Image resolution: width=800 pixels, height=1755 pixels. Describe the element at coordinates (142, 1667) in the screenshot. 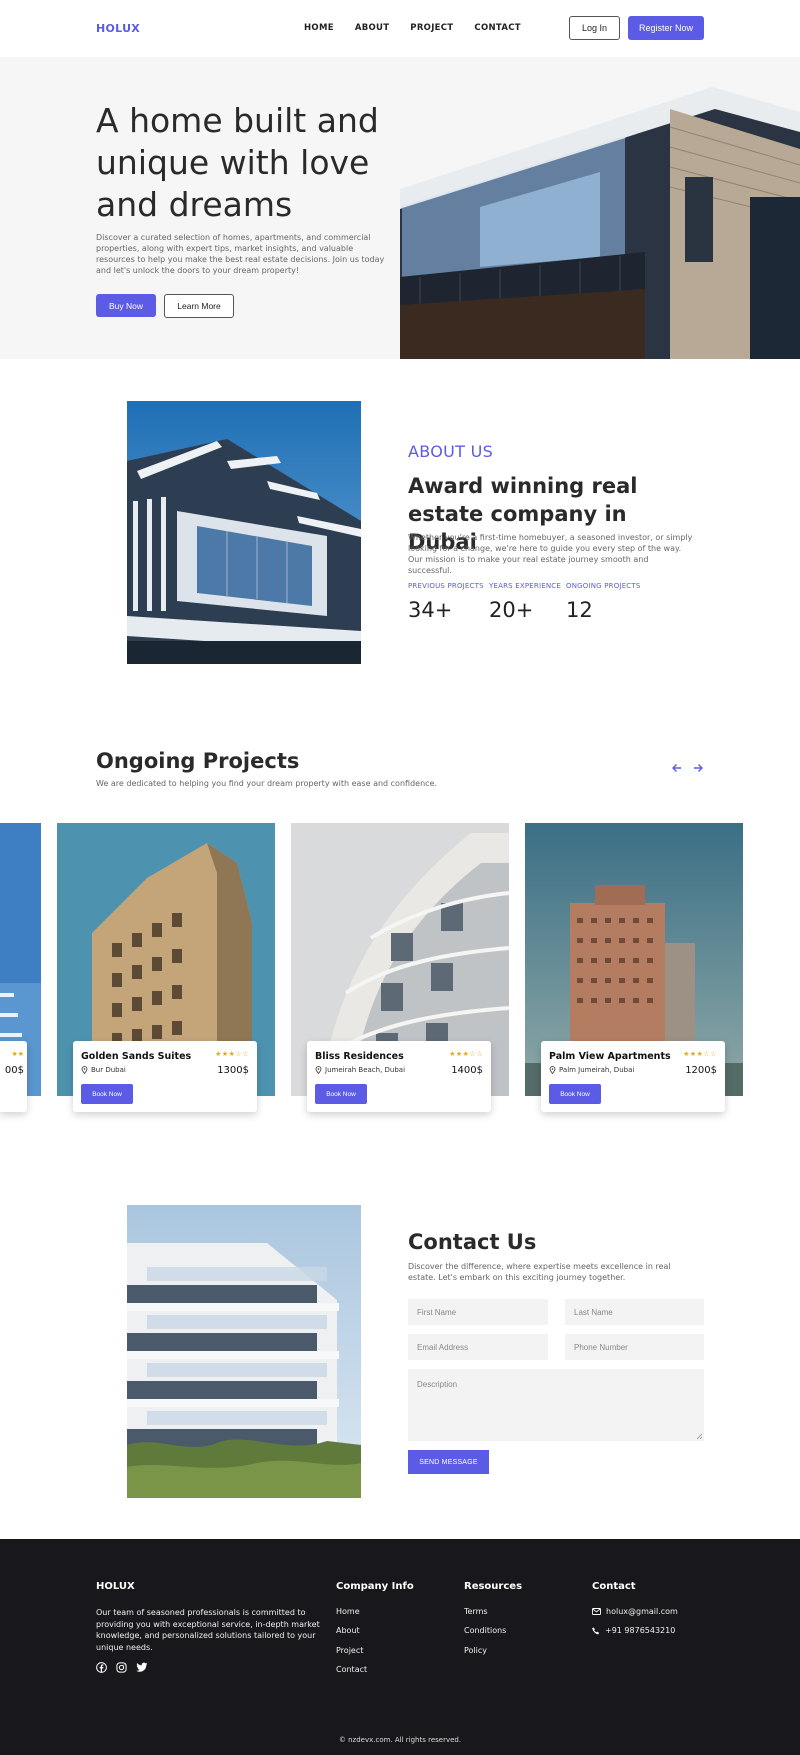

I see `twitter-icon` at that location.